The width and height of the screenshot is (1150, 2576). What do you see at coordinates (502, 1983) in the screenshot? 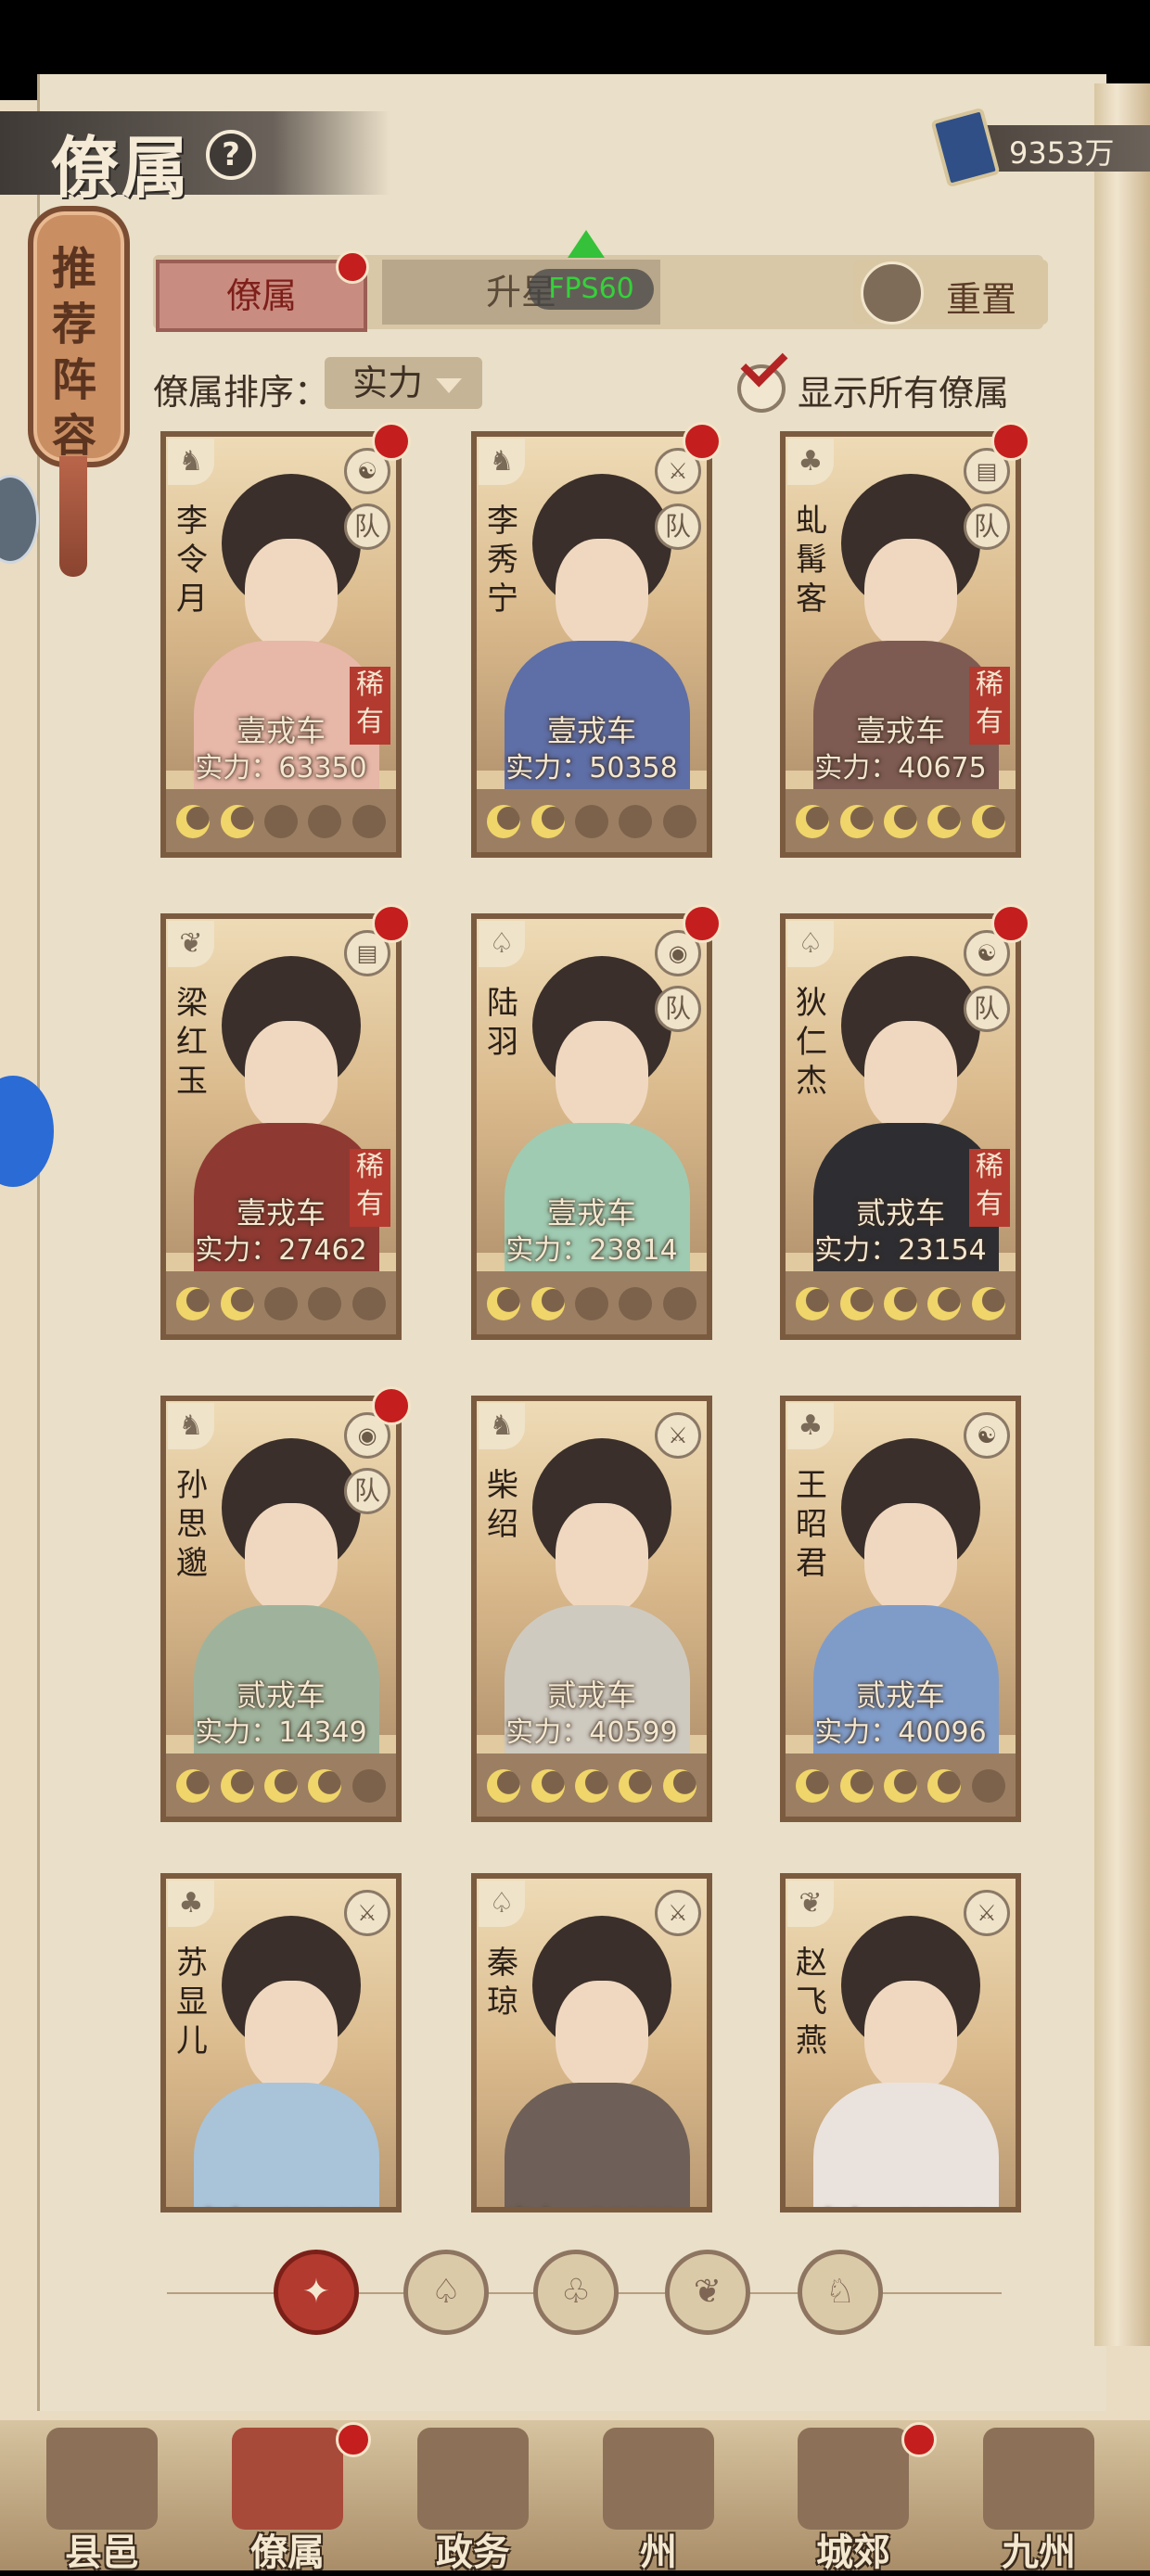
I see `attendant-name: 秦琼` at bounding box center [502, 1983].